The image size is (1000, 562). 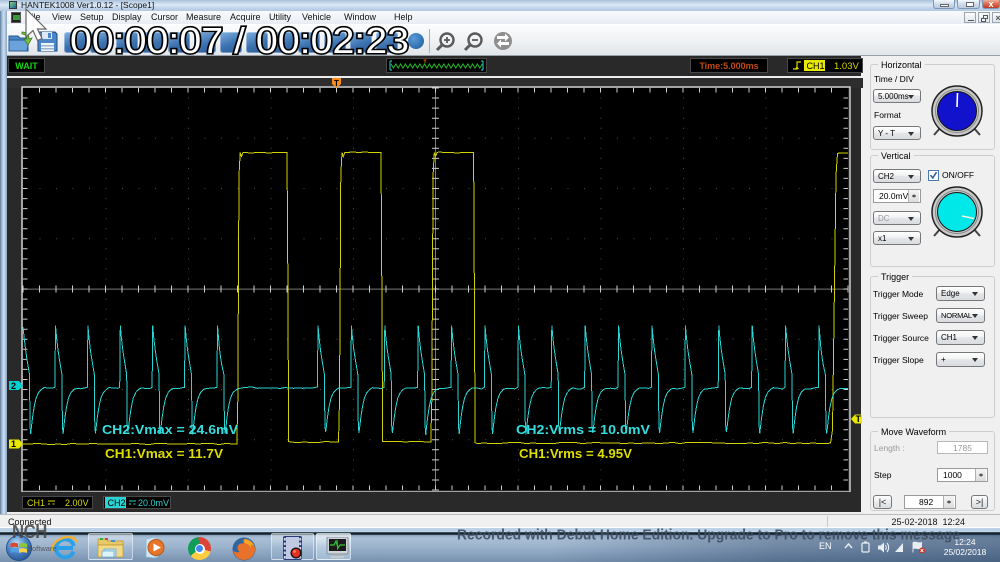 I want to click on svg-text: CH1:Vrms = 4.95V, so click(x=576, y=454).